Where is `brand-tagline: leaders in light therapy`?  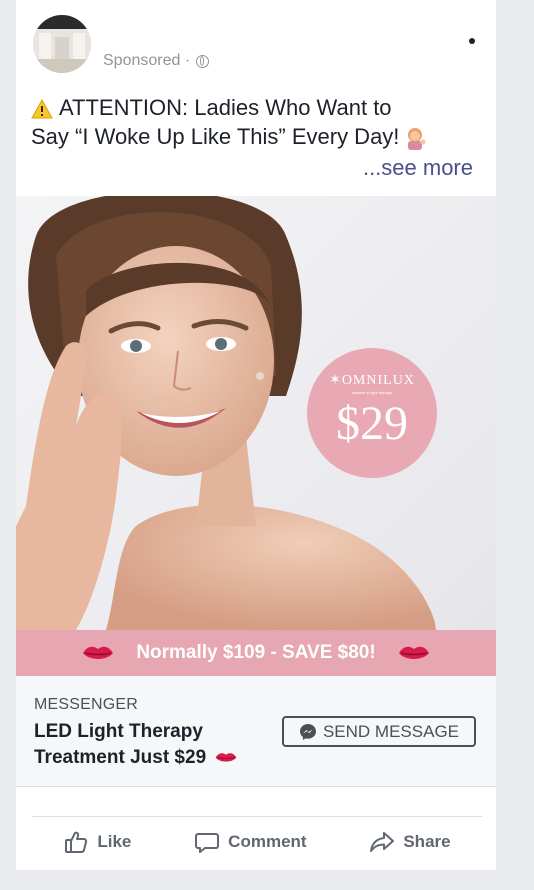 brand-tagline: leaders in light therapy is located at coordinates (372, 392).